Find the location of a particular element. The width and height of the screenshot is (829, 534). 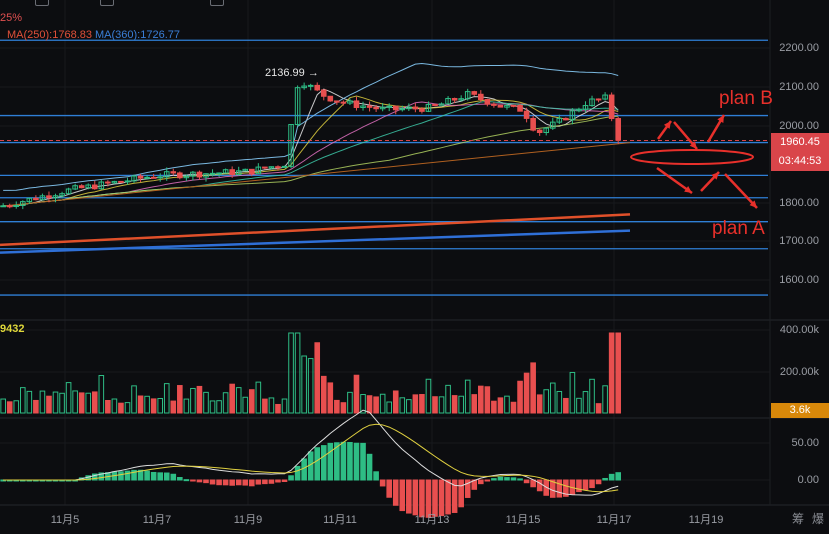

date-tick: 11月13 is located at coordinates (432, 520).